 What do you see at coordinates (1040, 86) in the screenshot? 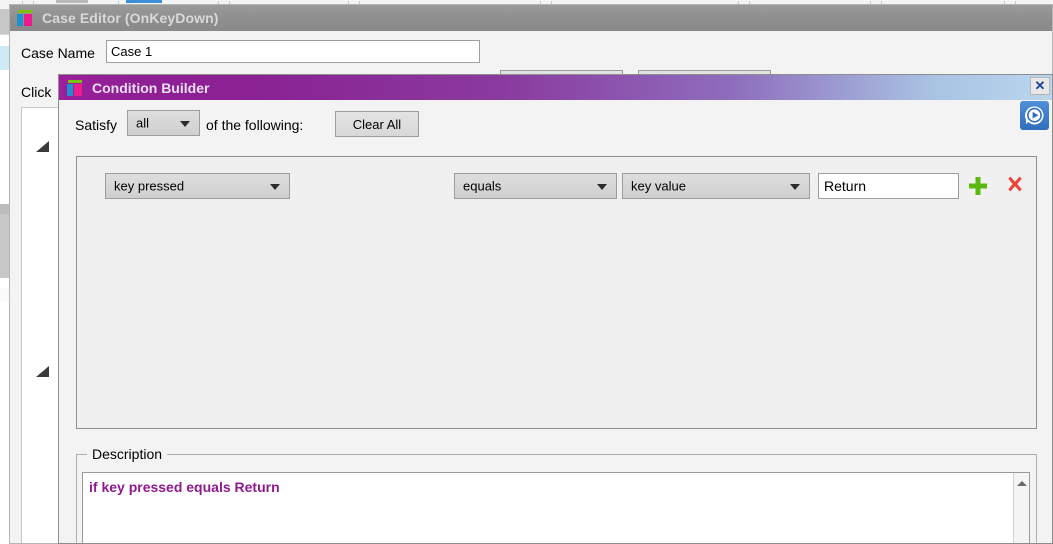
I see `close-icon: ✕` at bounding box center [1040, 86].